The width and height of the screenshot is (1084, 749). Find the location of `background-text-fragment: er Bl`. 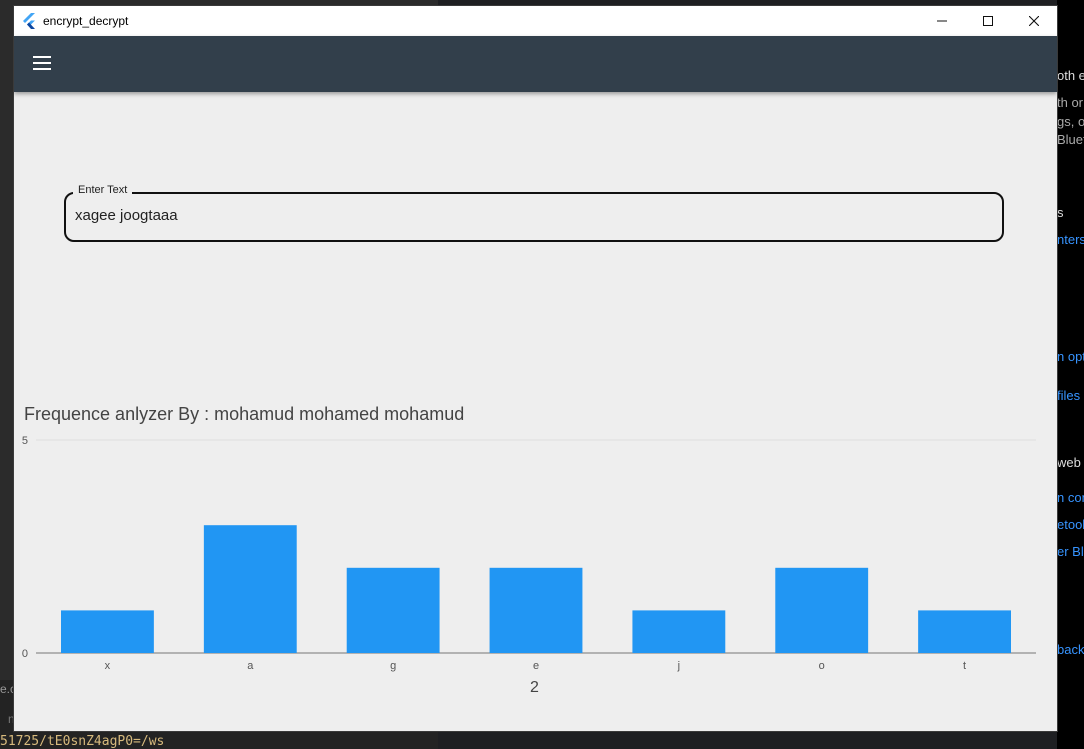

background-text-fragment: er Bl is located at coordinates (1070, 551).